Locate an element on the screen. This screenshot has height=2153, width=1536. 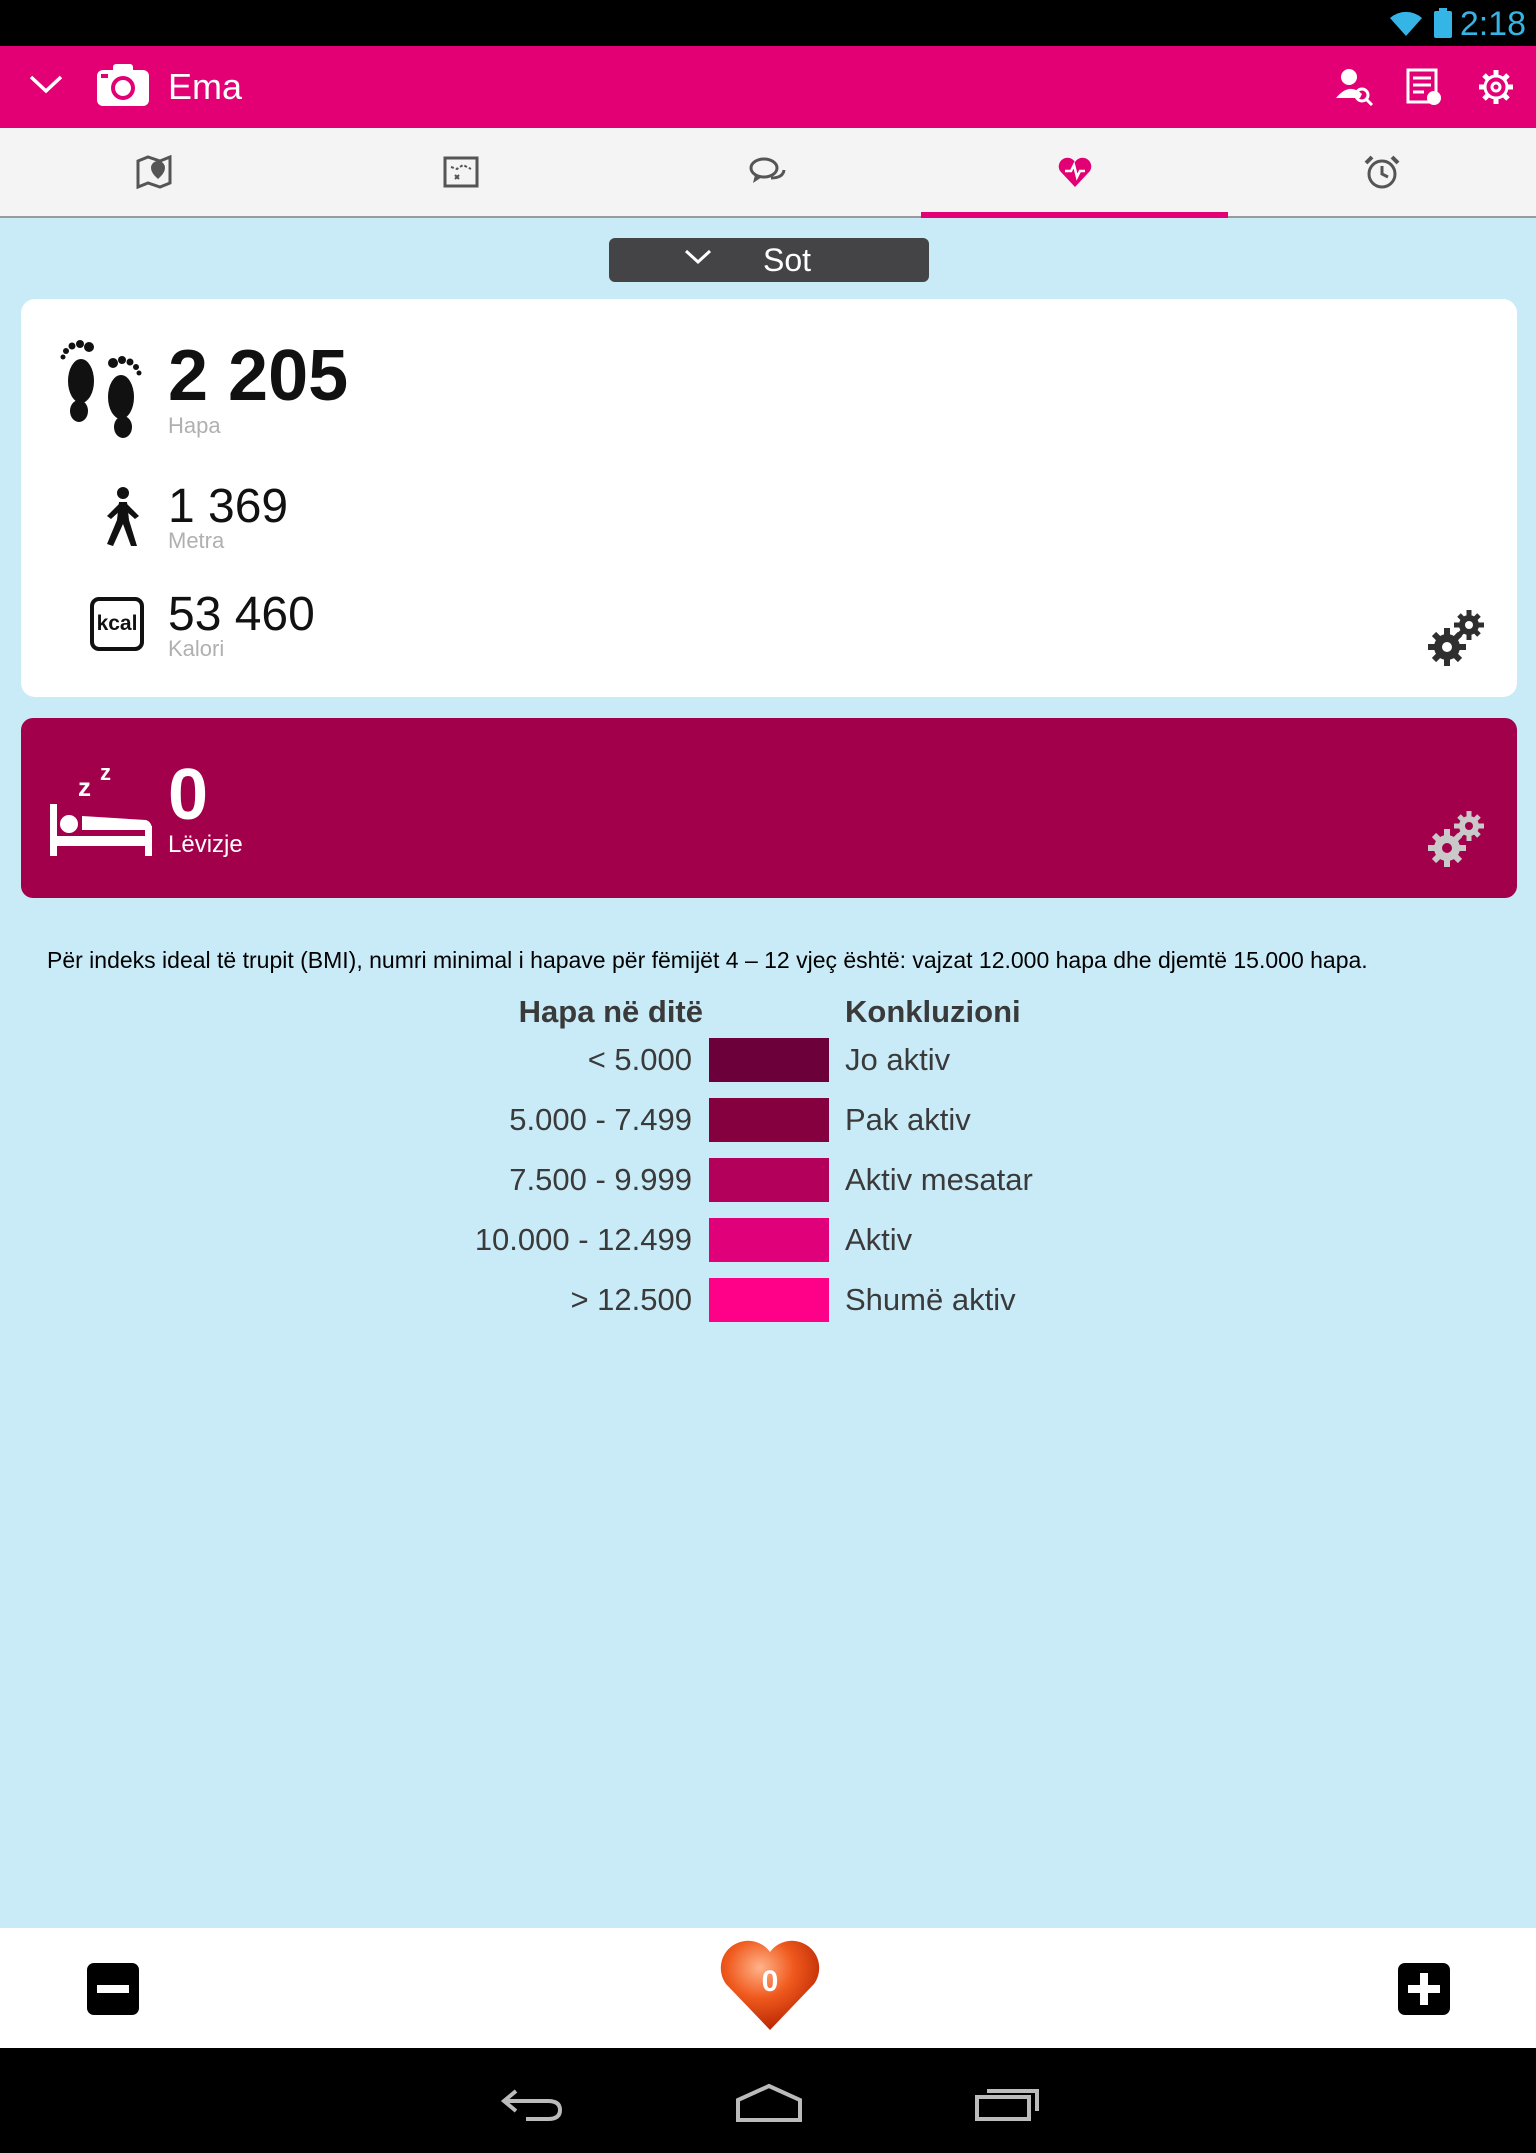
distance-label: Metra is located at coordinates (196, 540).